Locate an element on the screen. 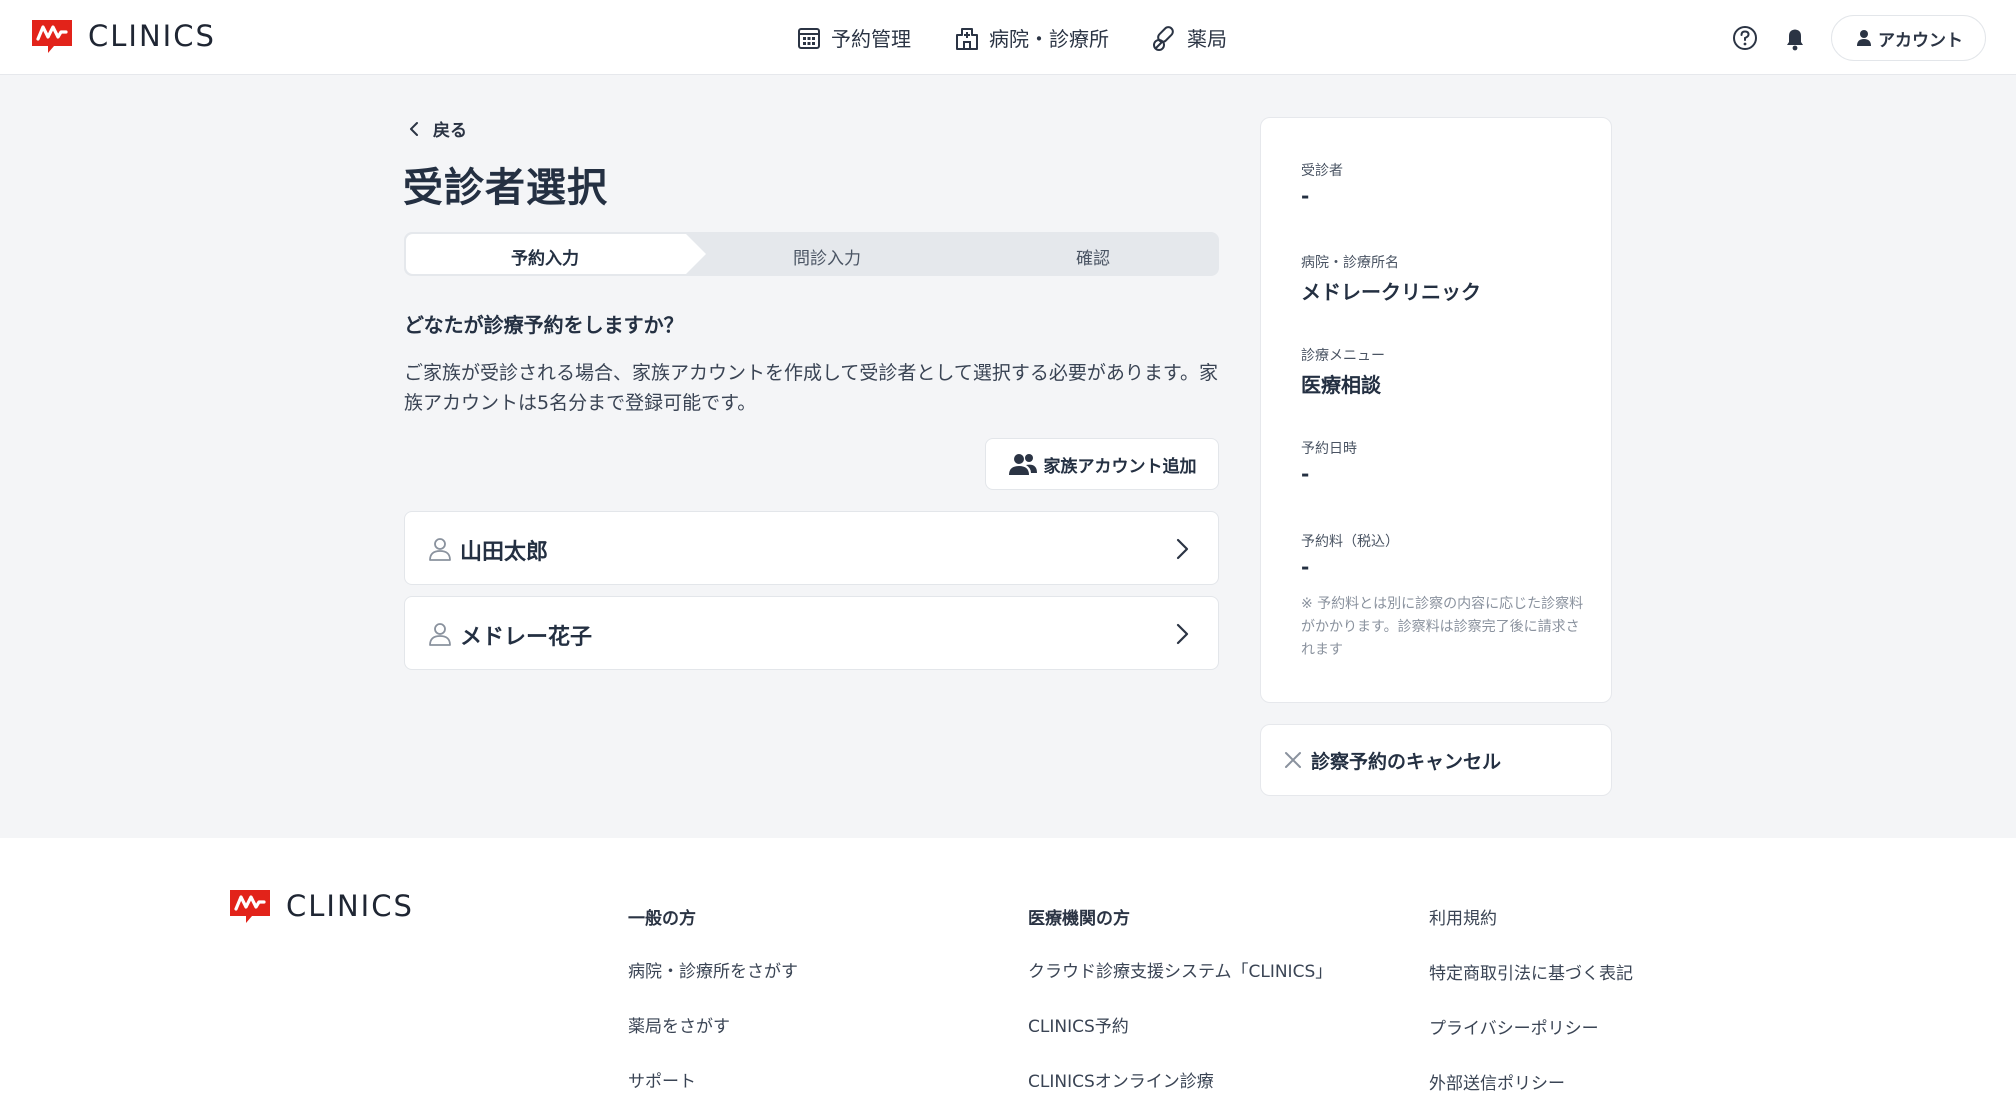 This screenshot has height=1105, width=2016. add-family-label: 家族アカウント追加 is located at coordinates (1120, 466).